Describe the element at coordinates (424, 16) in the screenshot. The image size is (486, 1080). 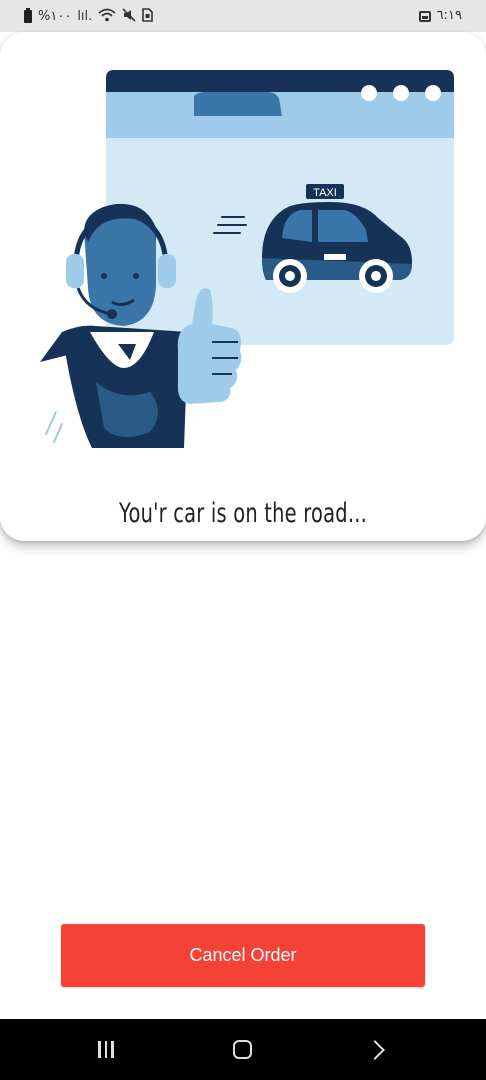
I see `gallery-notification-icon` at that location.